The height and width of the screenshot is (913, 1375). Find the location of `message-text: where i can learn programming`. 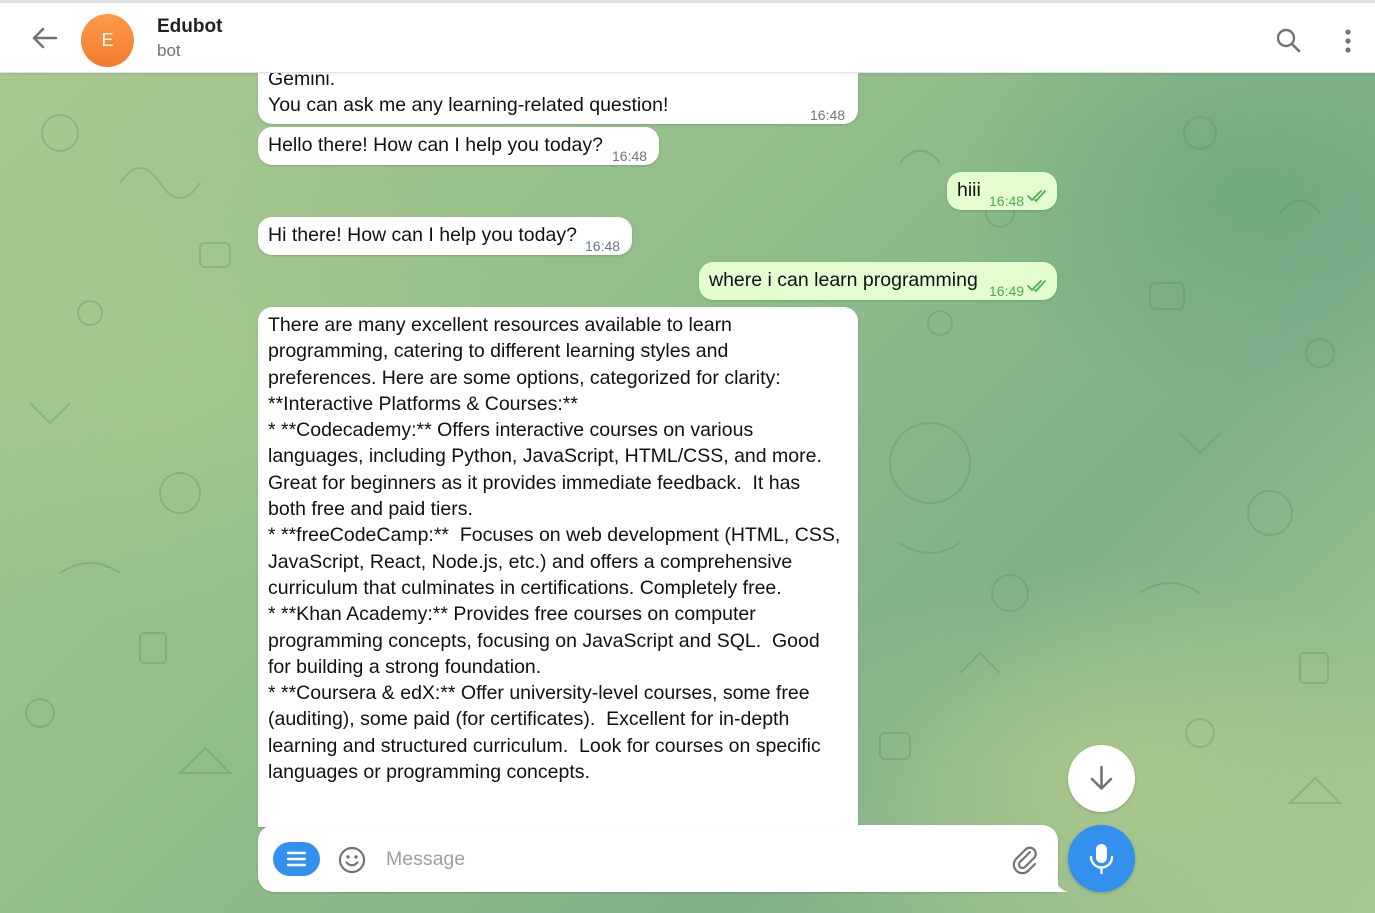

message-text: where i can learn programming is located at coordinates (843, 280).